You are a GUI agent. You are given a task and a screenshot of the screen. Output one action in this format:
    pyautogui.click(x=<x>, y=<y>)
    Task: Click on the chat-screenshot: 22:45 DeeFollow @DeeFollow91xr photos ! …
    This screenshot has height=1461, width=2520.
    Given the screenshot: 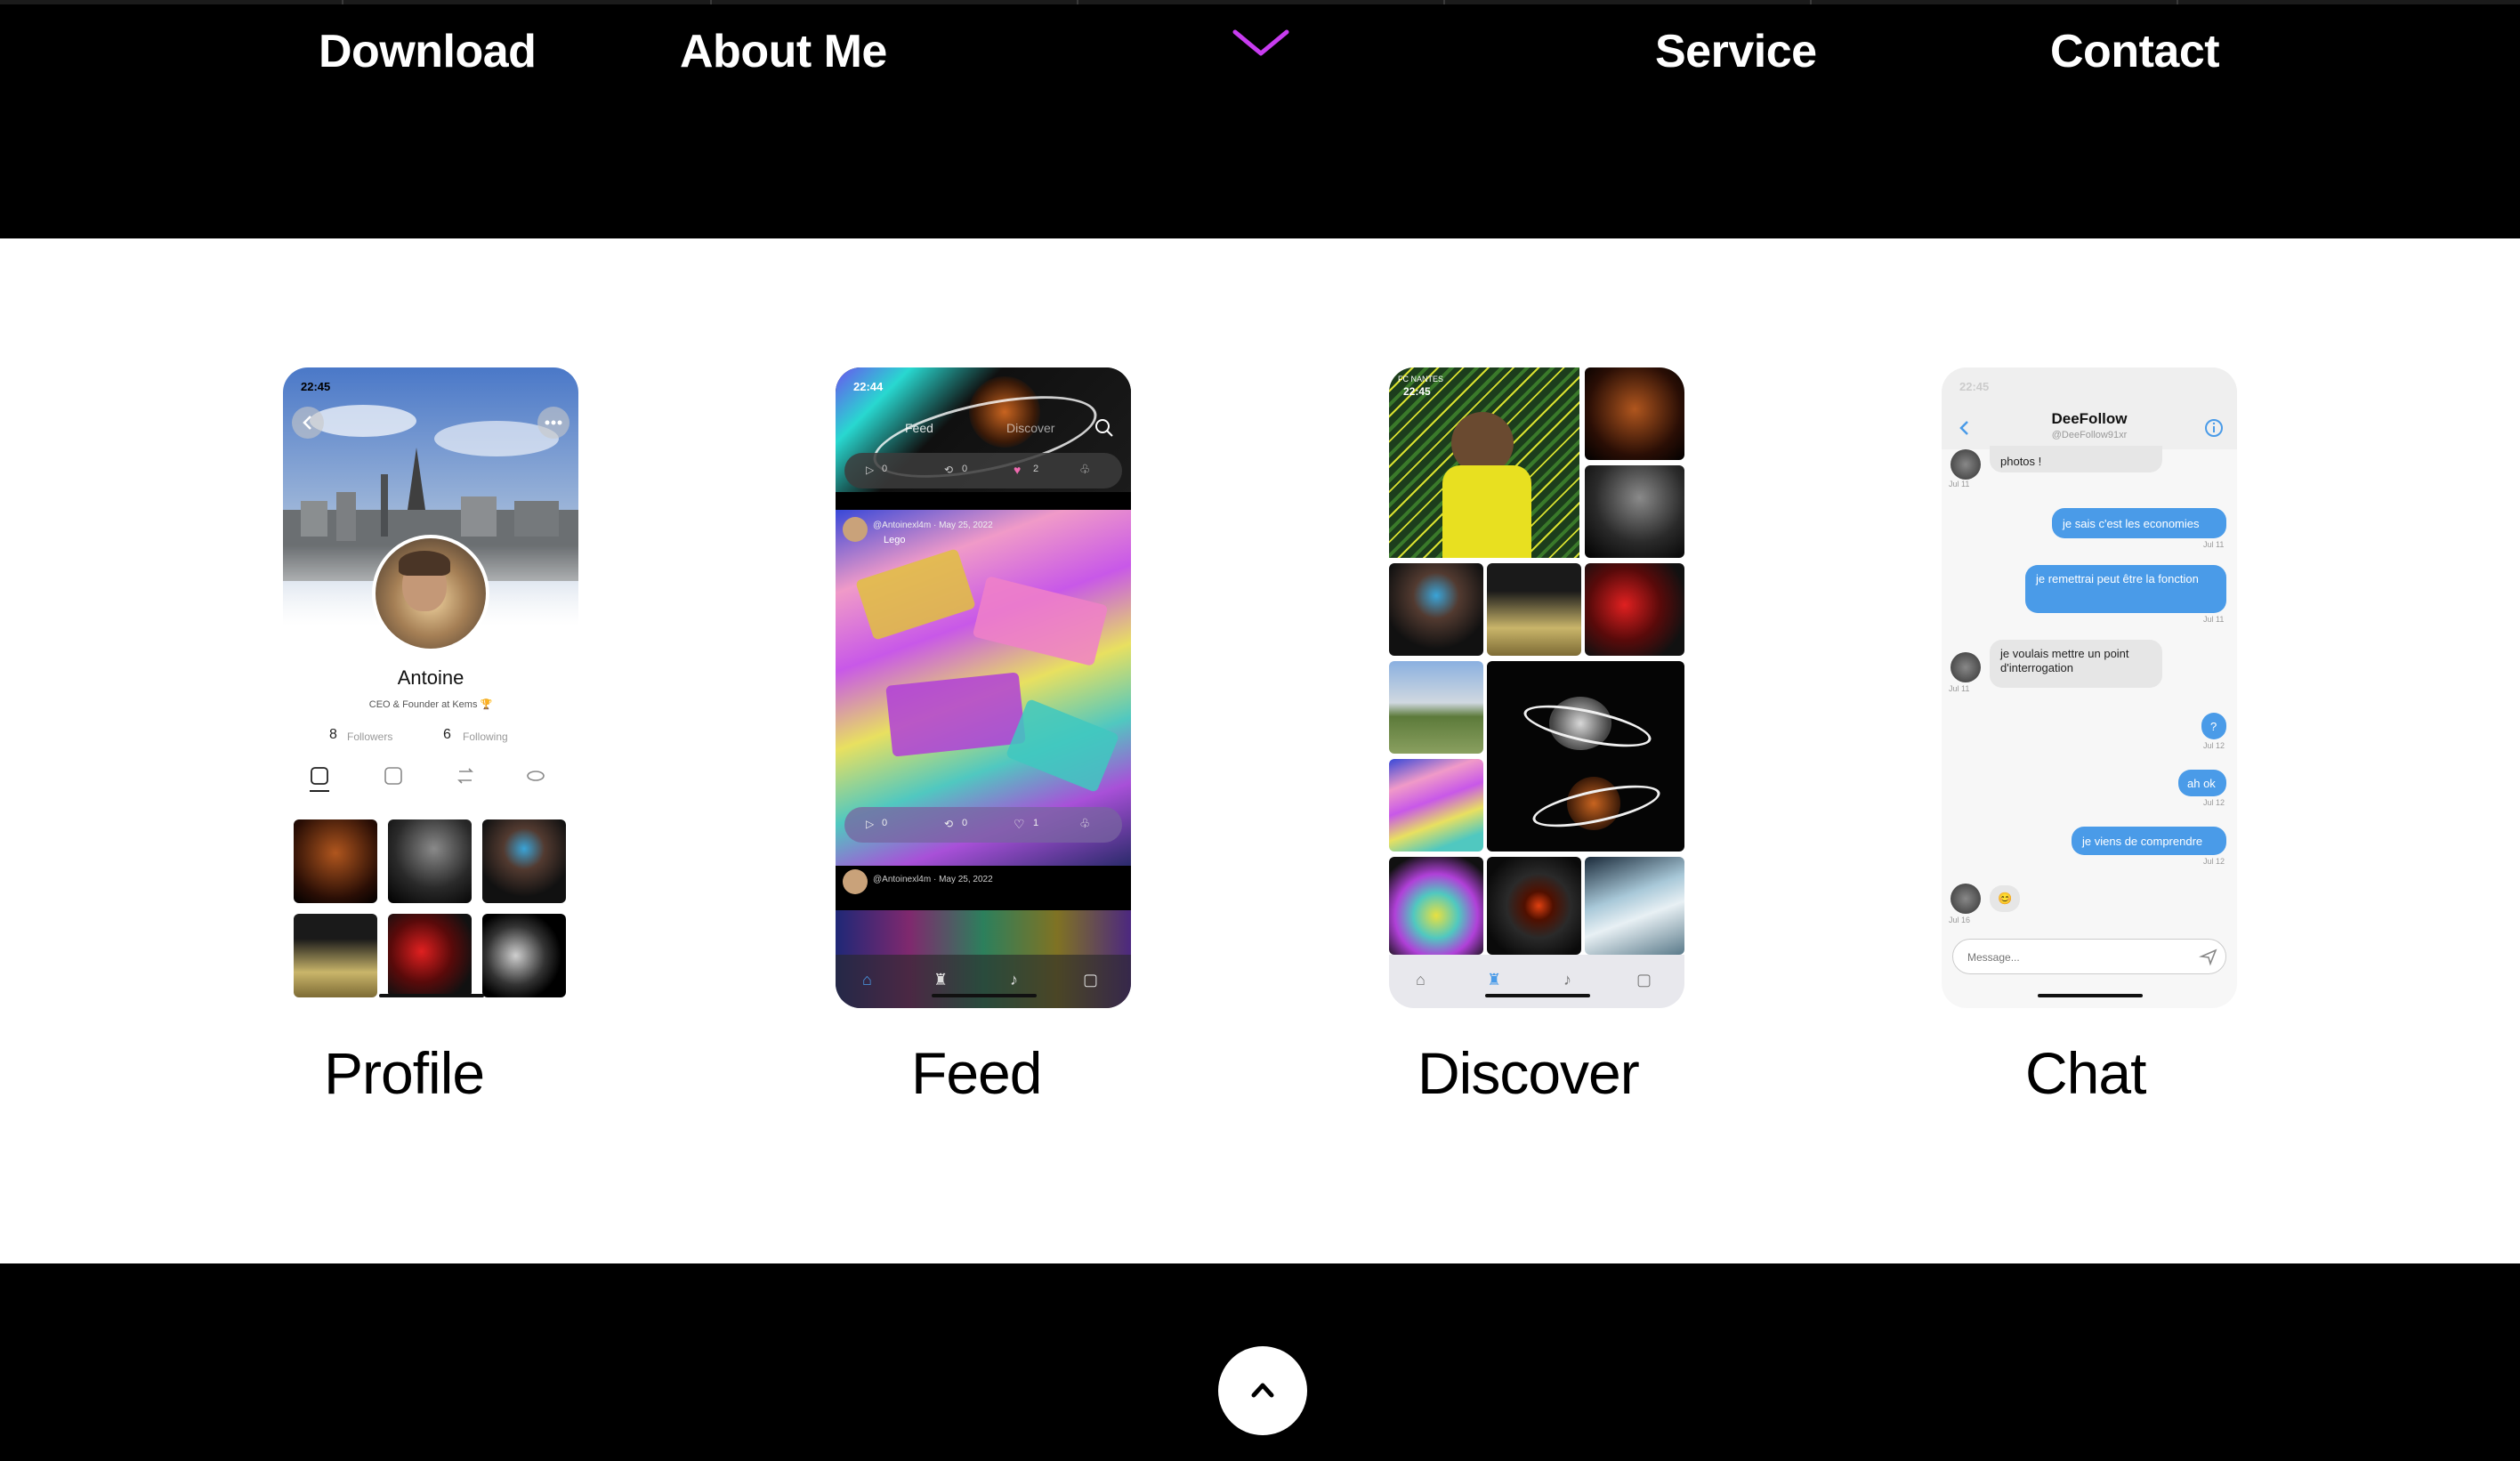 What is the action you would take?
    pyautogui.click(x=2089, y=688)
    